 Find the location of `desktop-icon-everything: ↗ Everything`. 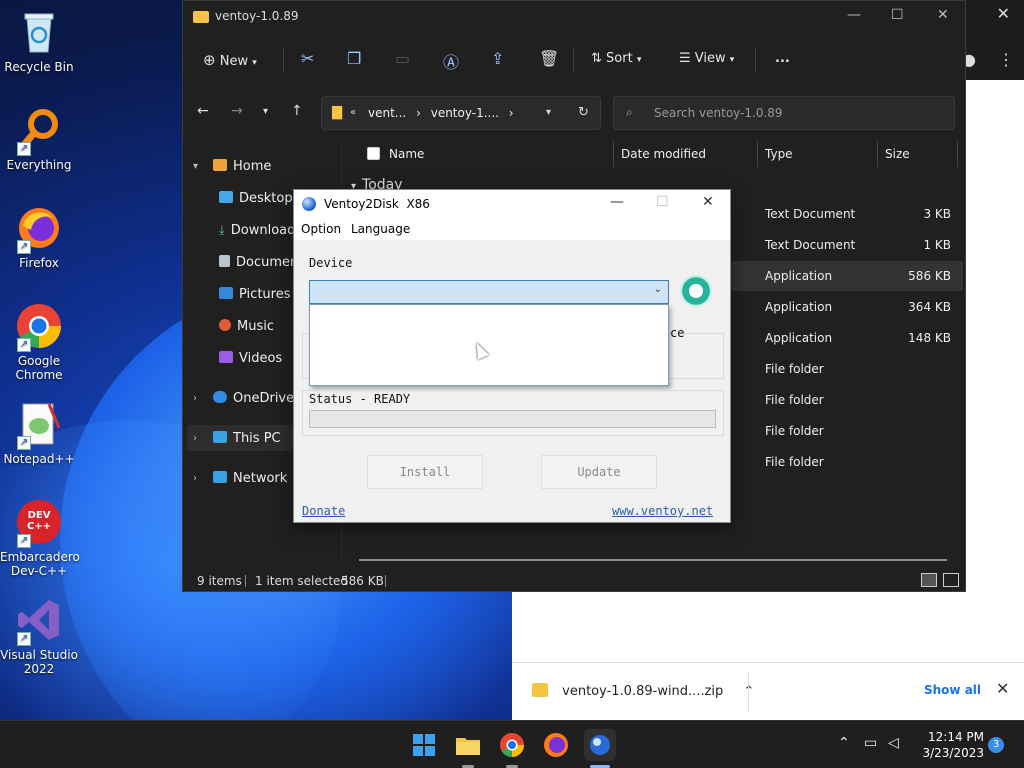

desktop-icon-everything: ↗ Everything is located at coordinates (39, 139).